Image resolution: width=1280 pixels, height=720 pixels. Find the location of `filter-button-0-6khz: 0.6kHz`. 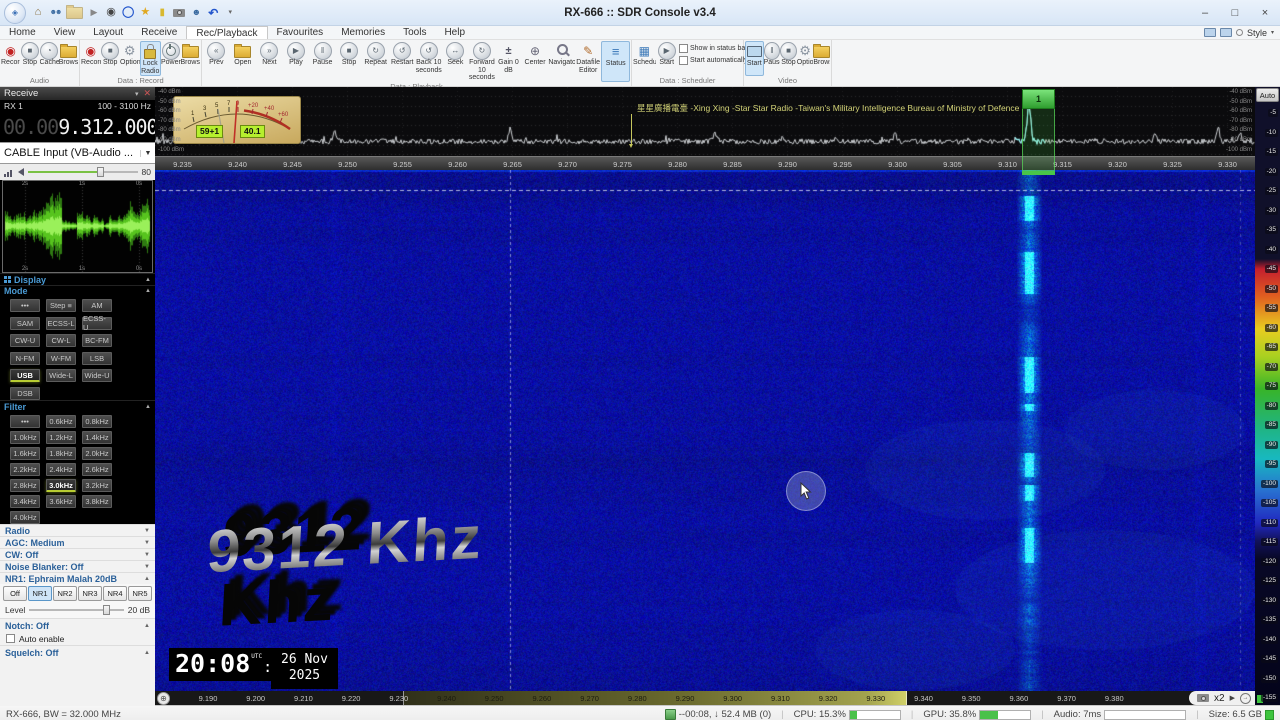

filter-button-0-6khz: 0.6kHz is located at coordinates (61, 421).